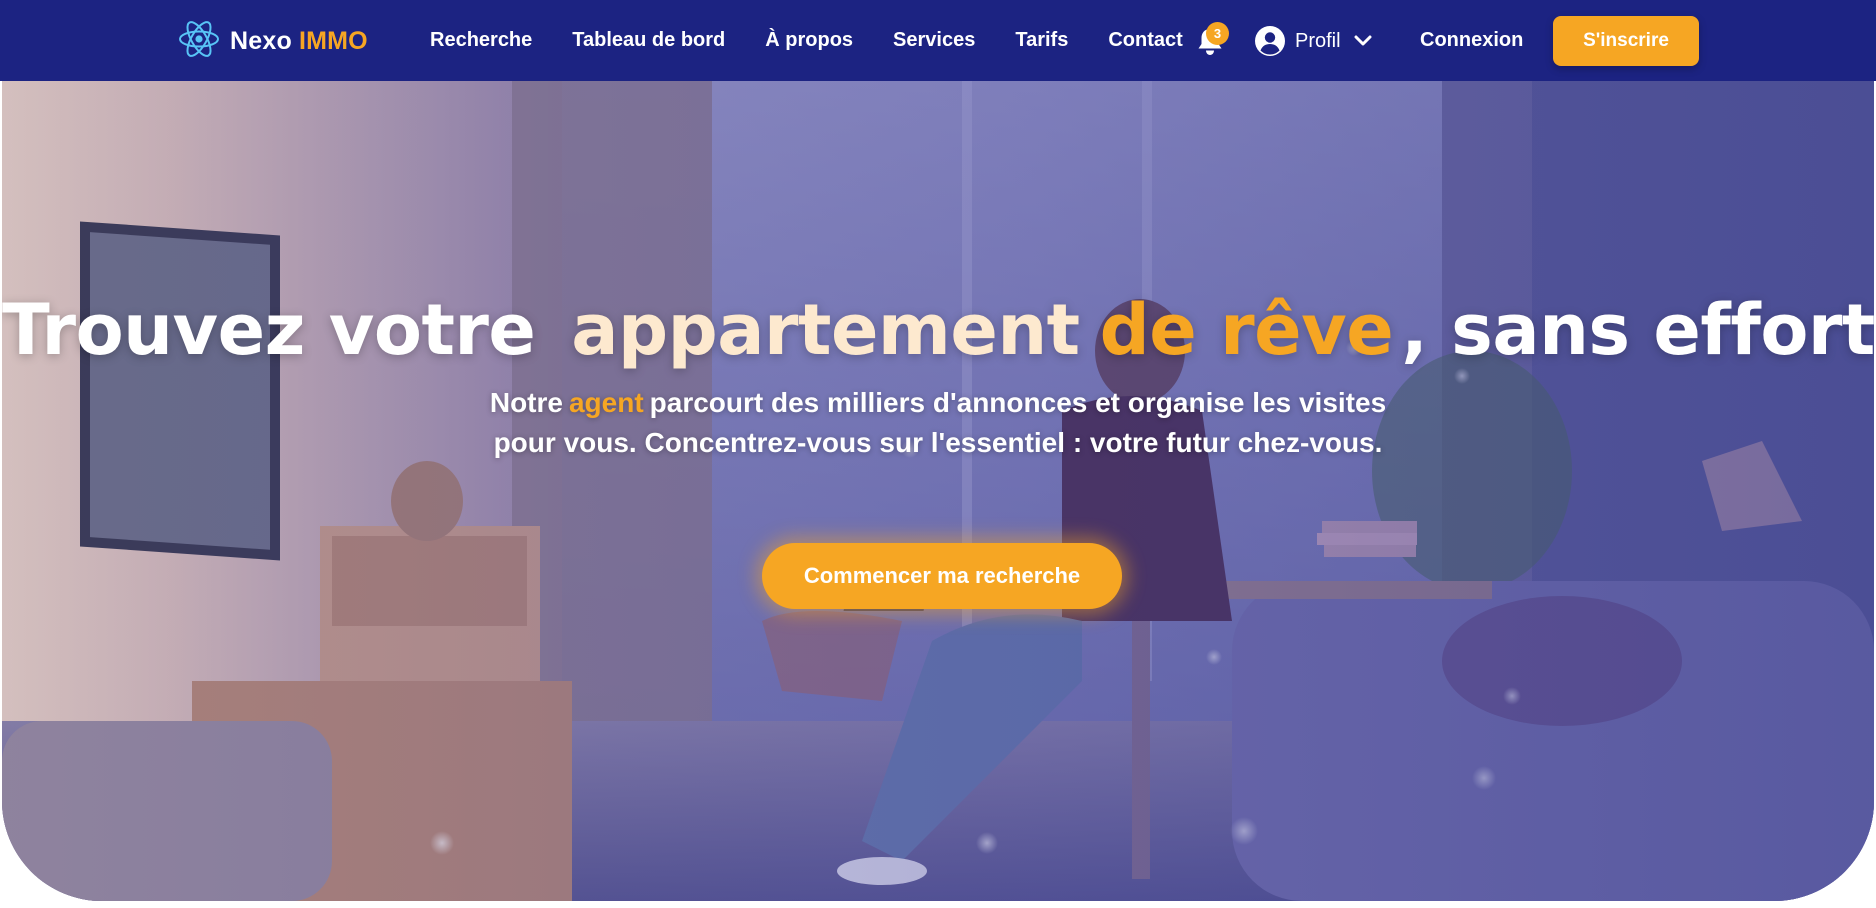 The width and height of the screenshot is (1876, 908). What do you see at coordinates (809, 40) in the screenshot?
I see `nav-link-a-propos: À propos` at bounding box center [809, 40].